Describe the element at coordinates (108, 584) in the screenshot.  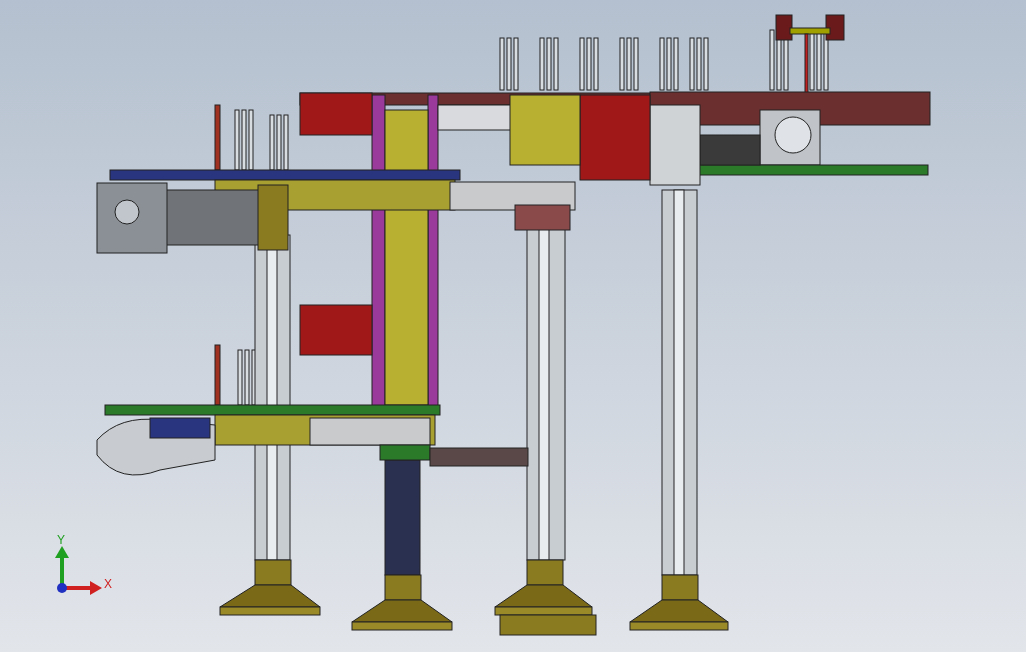
I see `axis-label: X` at that location.